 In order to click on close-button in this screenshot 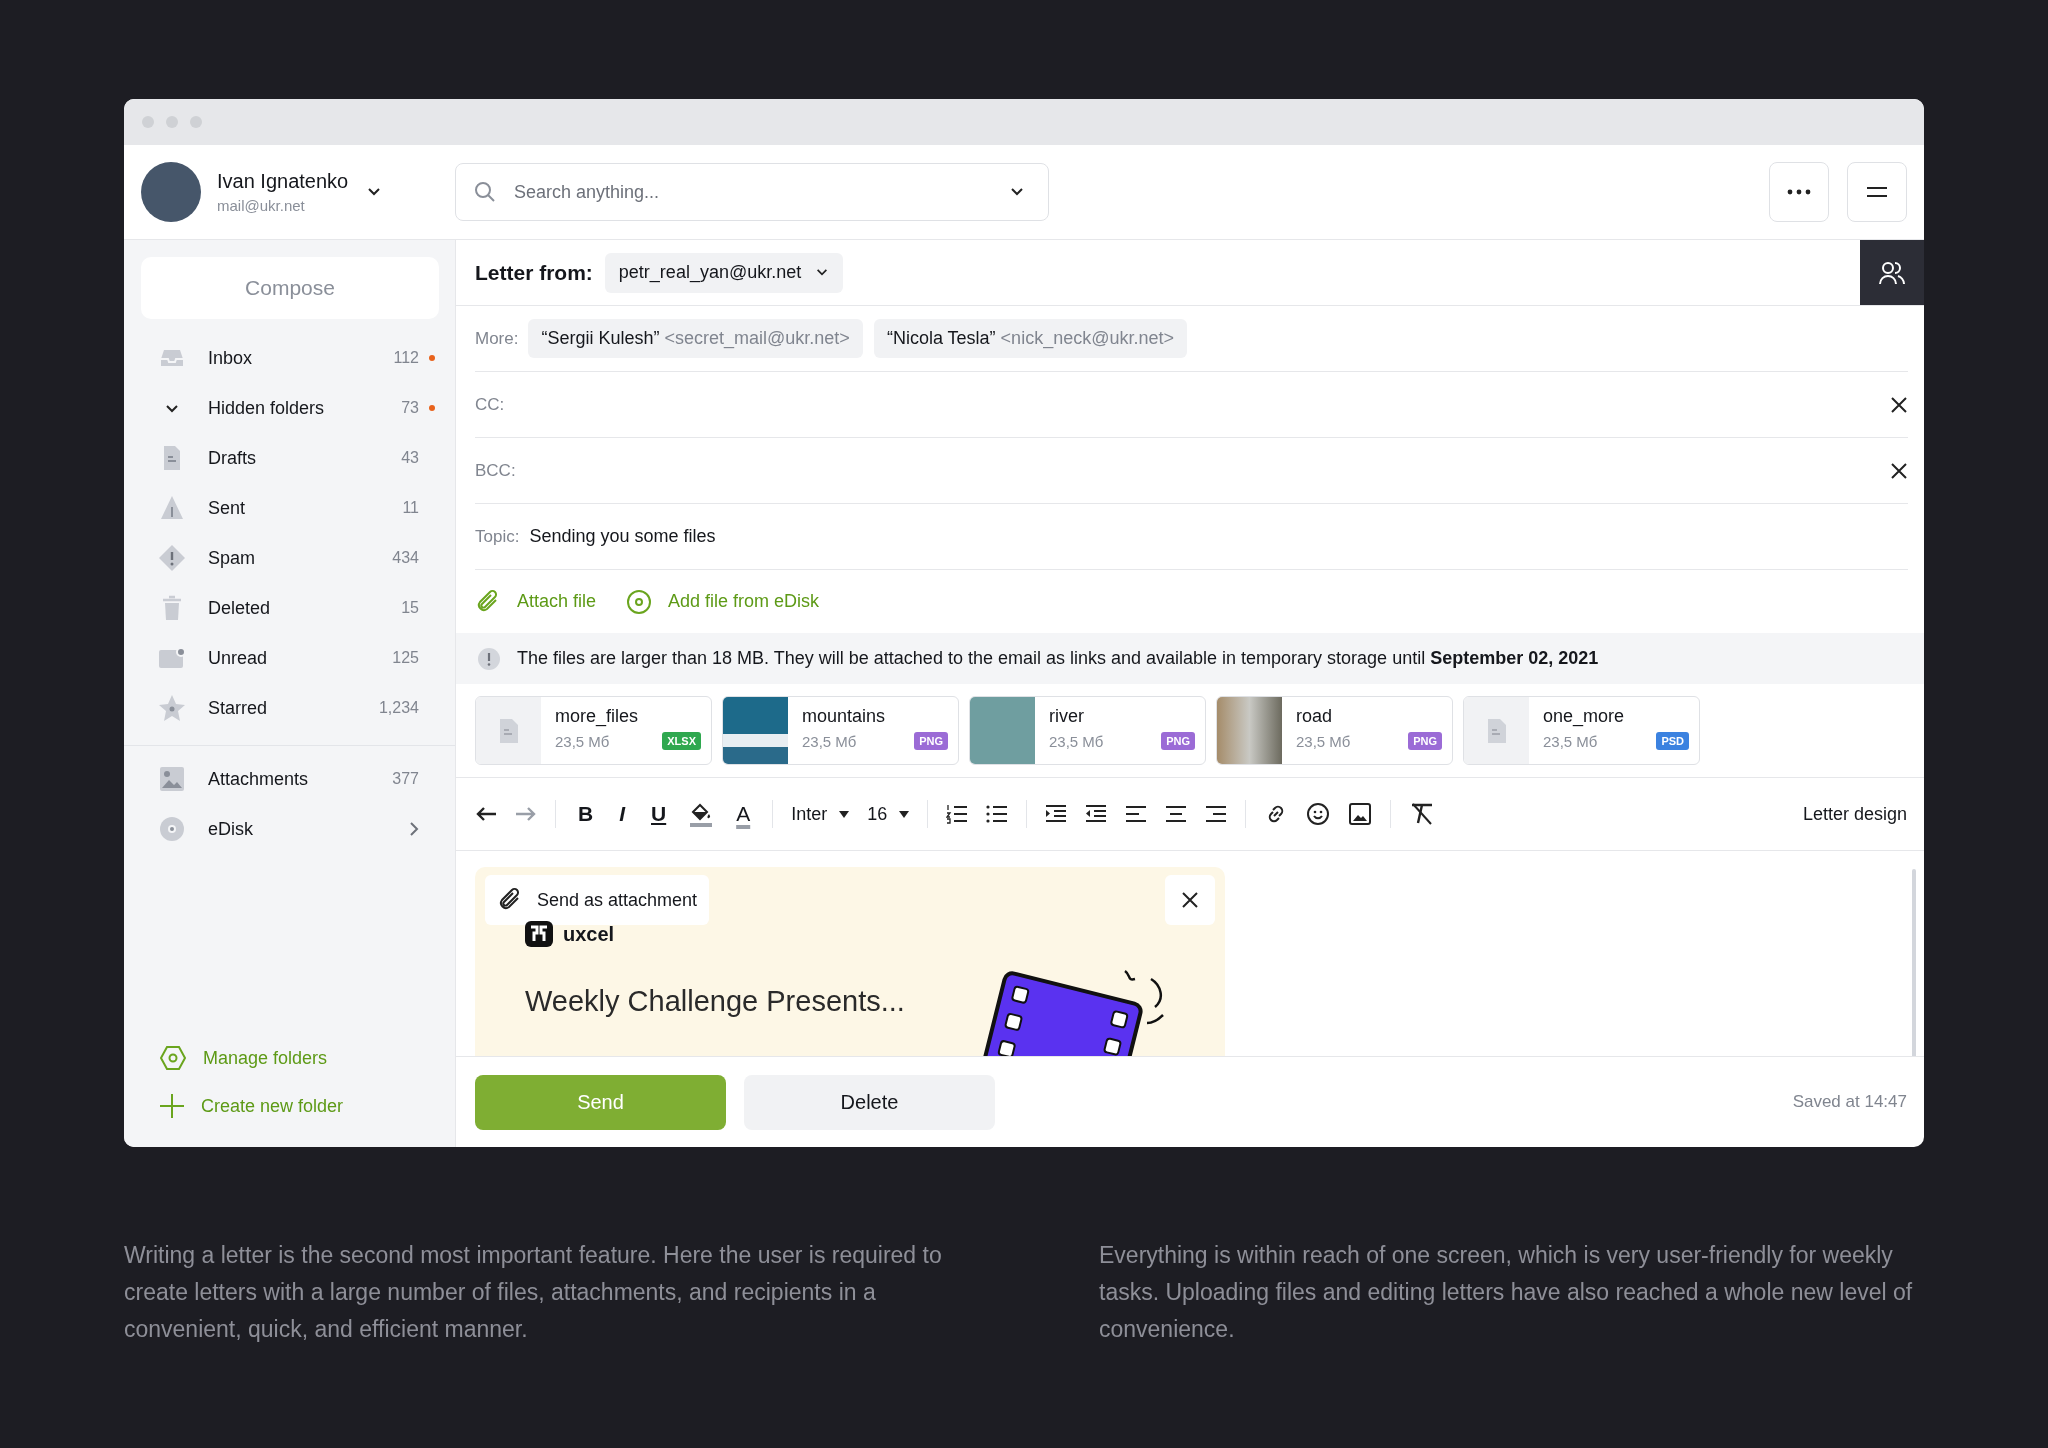, I will do `click(1190, 900)`.